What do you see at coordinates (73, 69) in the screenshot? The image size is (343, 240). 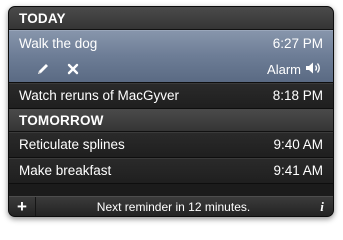 I see `close-icon` at bounding box center [73, 69].